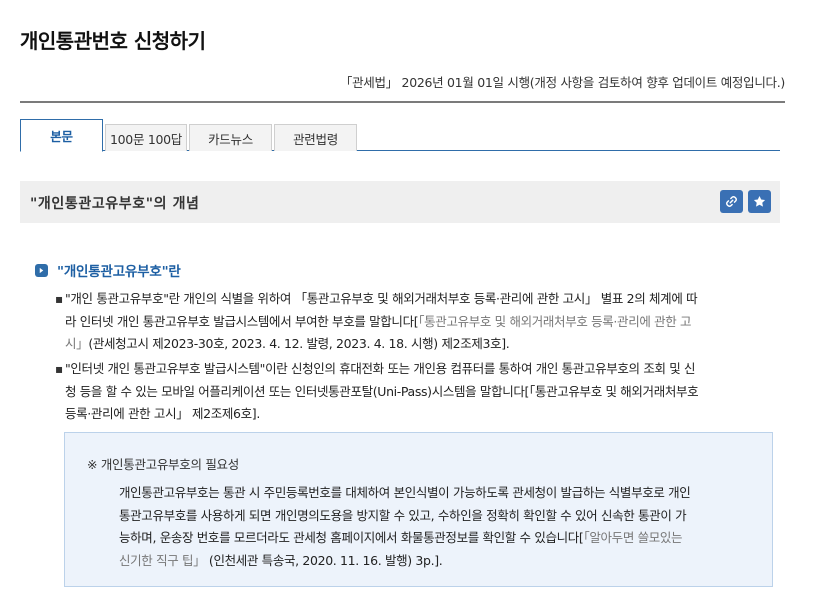  I want to click on tab-card-news: 카드뉴스, so click(230, 137).